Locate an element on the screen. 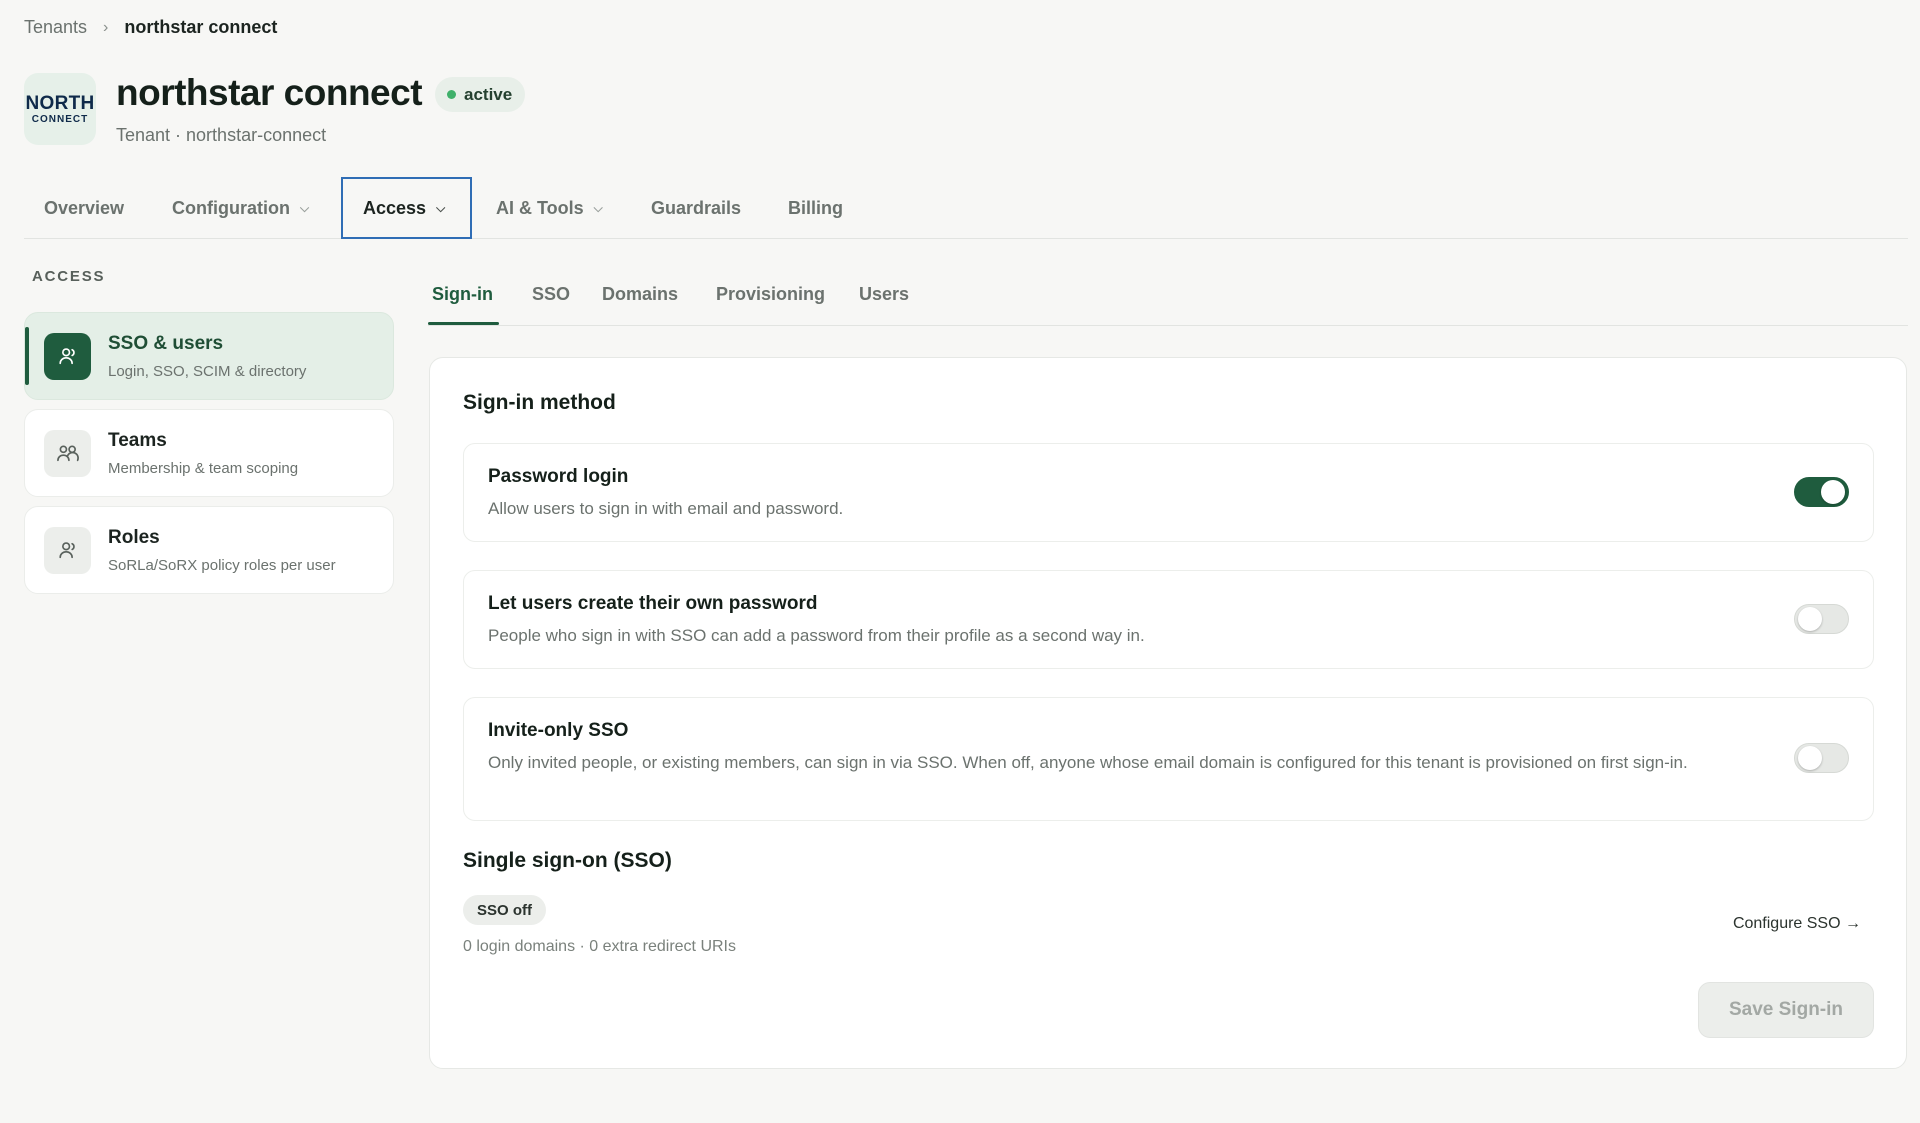  subtab-sso: SSO is located at coordinates (551, 294).